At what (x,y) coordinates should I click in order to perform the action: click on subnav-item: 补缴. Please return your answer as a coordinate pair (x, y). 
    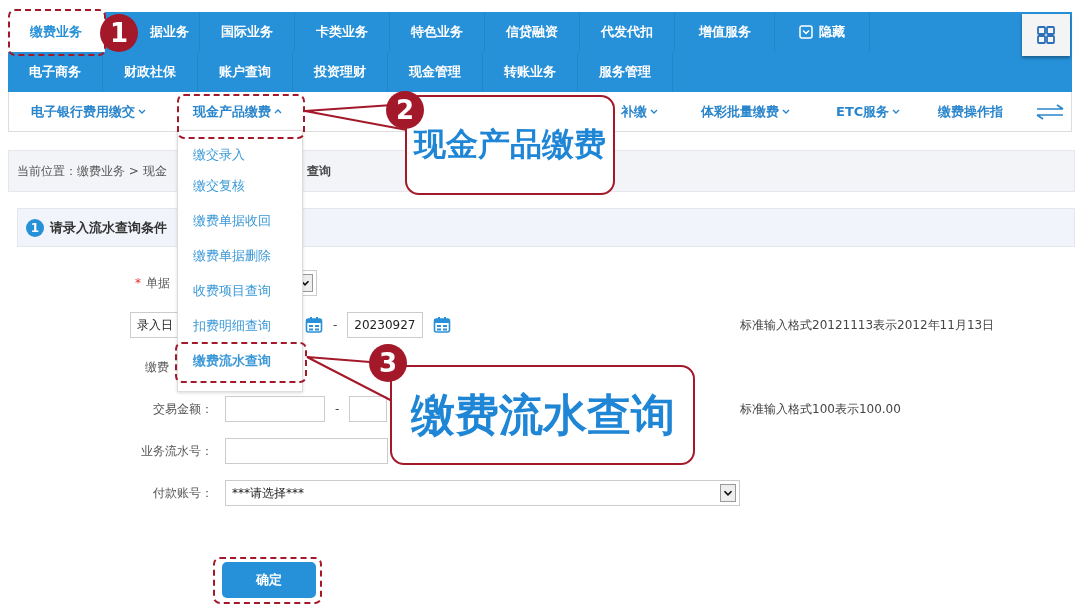
    Looking at the image, I should click on (639, 111).